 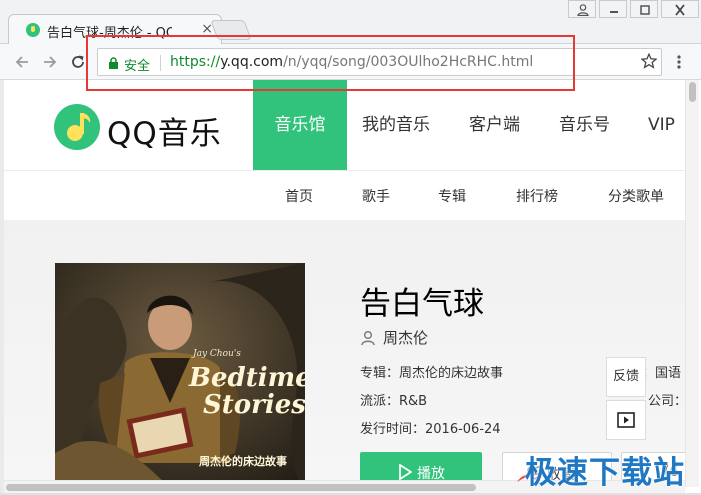 I want to click on subnav-rank: 排行榜, so click(x=537, y=196).